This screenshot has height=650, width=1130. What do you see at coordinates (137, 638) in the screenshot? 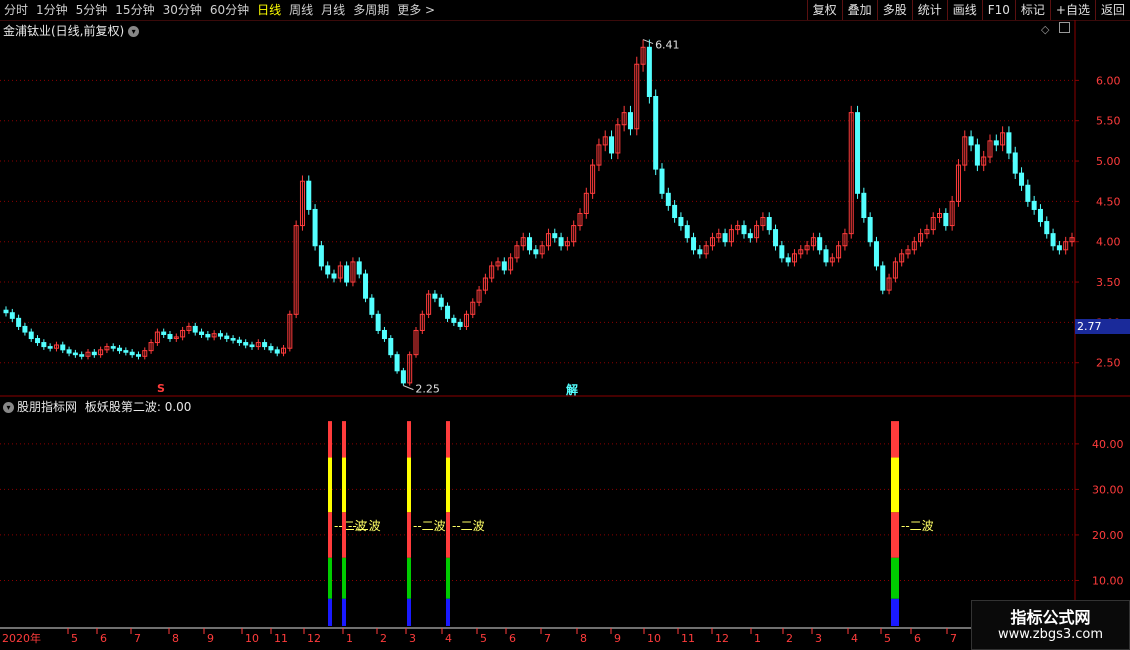
I see `date-label: 7` at bounding box center [137, 638].